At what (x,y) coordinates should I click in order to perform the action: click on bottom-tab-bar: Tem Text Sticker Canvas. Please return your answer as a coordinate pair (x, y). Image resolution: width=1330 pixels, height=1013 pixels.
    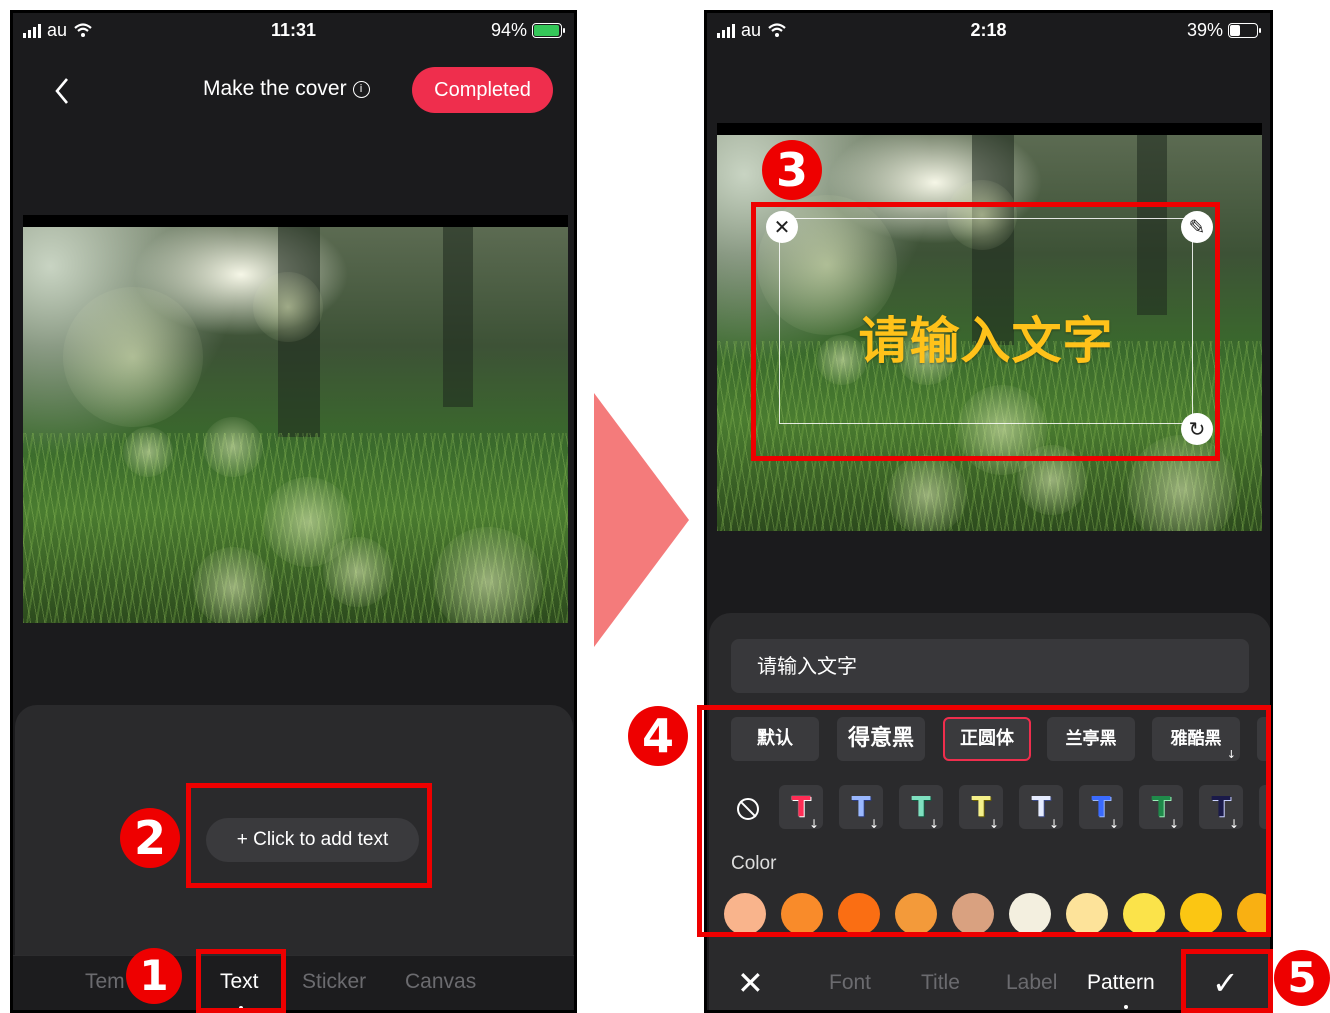
    Looking at the image, I should click on (293, 982).